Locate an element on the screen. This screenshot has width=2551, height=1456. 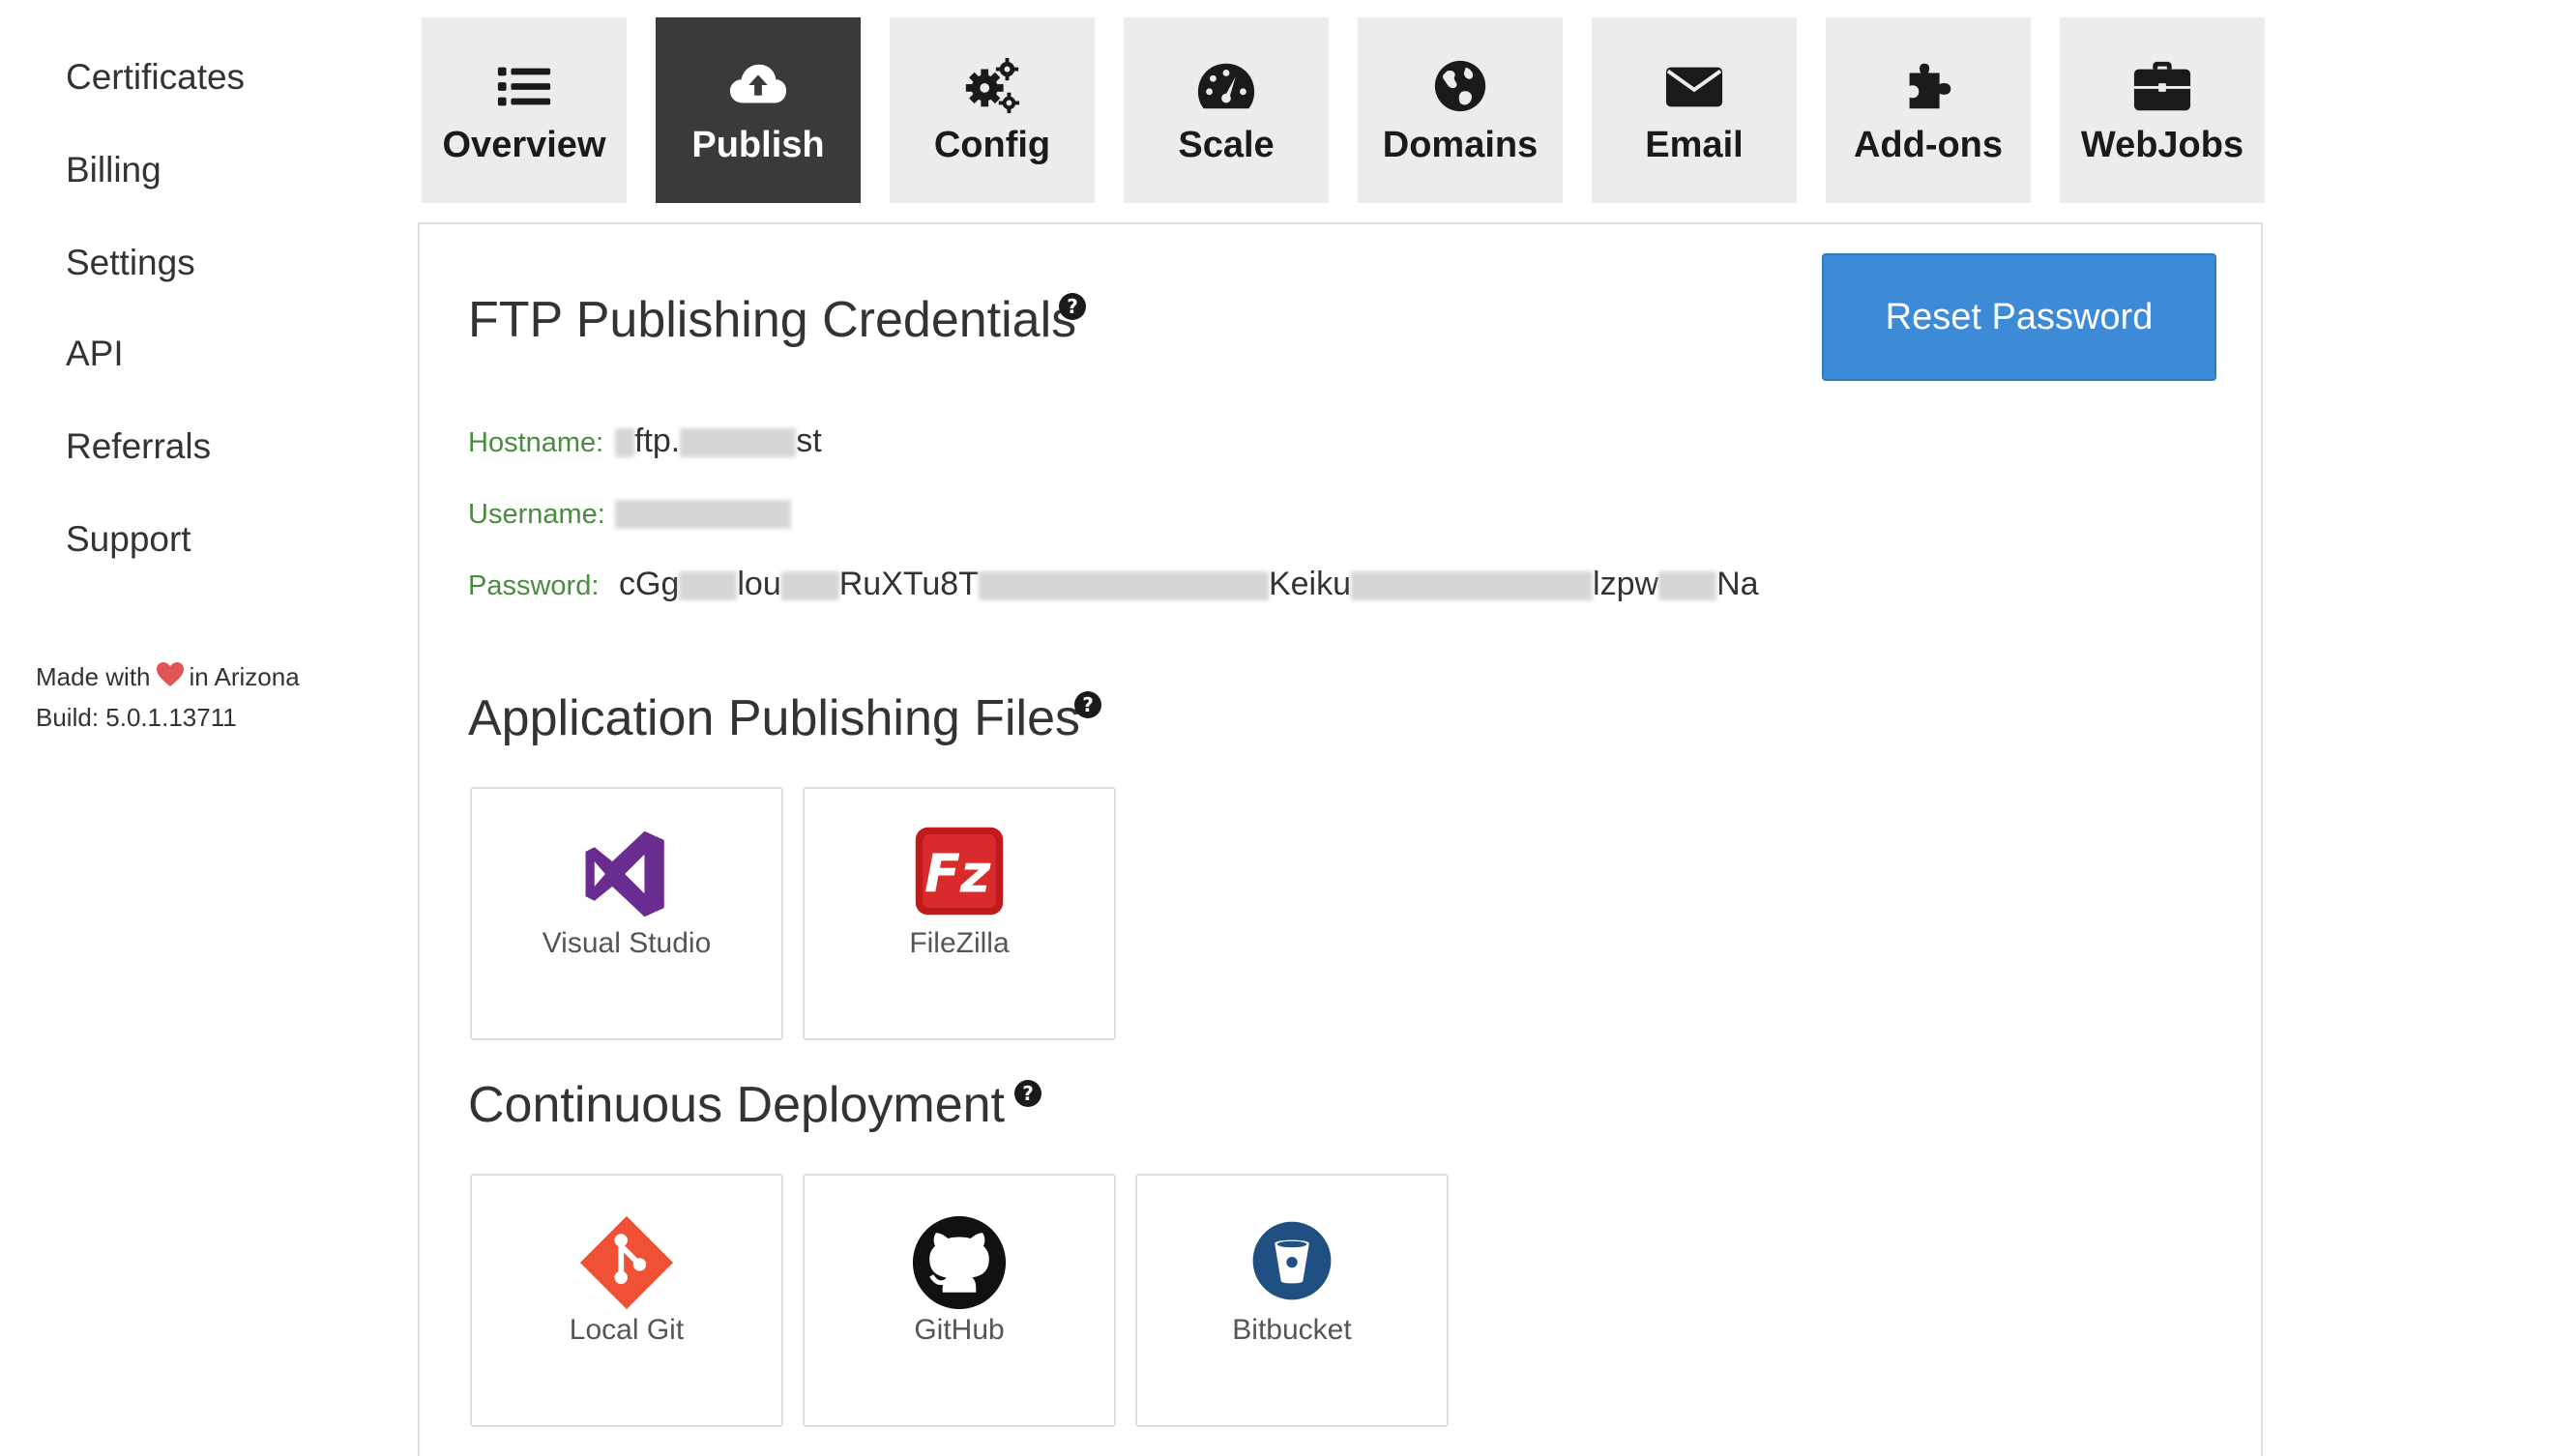
tab-config: Config is located at coordinates (992, 110).